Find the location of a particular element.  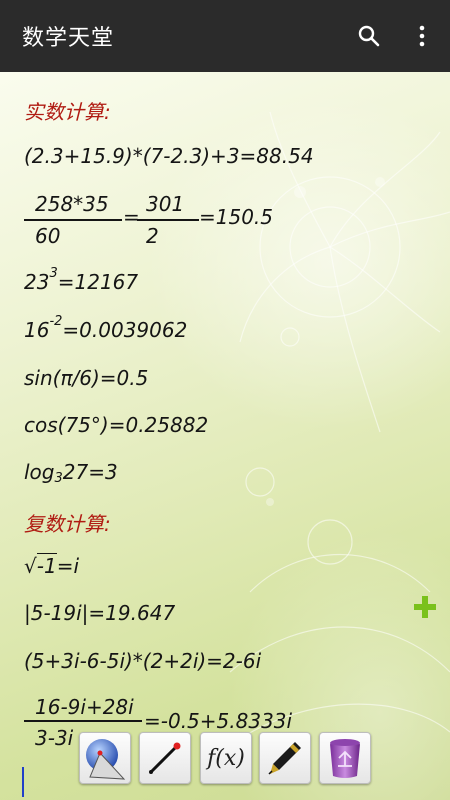

fraction-right-denominator: 2 is located at coordinates (152, 236).